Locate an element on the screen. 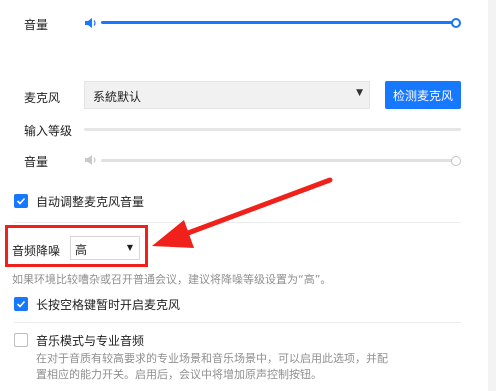 The height and width of the screenshot is (391, 496). output-volume-label: 音量 is located at coordinates (36, 25).